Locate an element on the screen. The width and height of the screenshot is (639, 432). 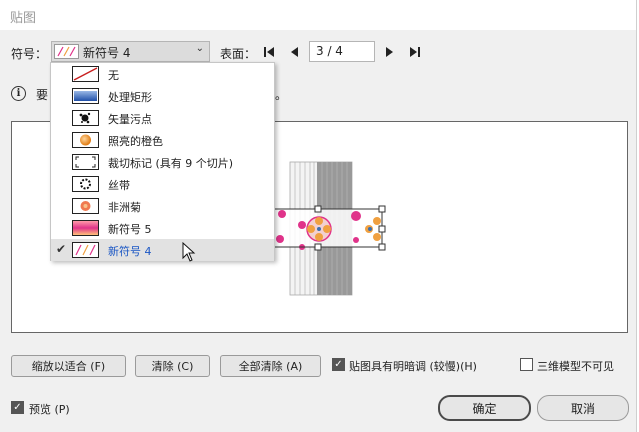
none-slash-icon is located at coordinates (85, 74).